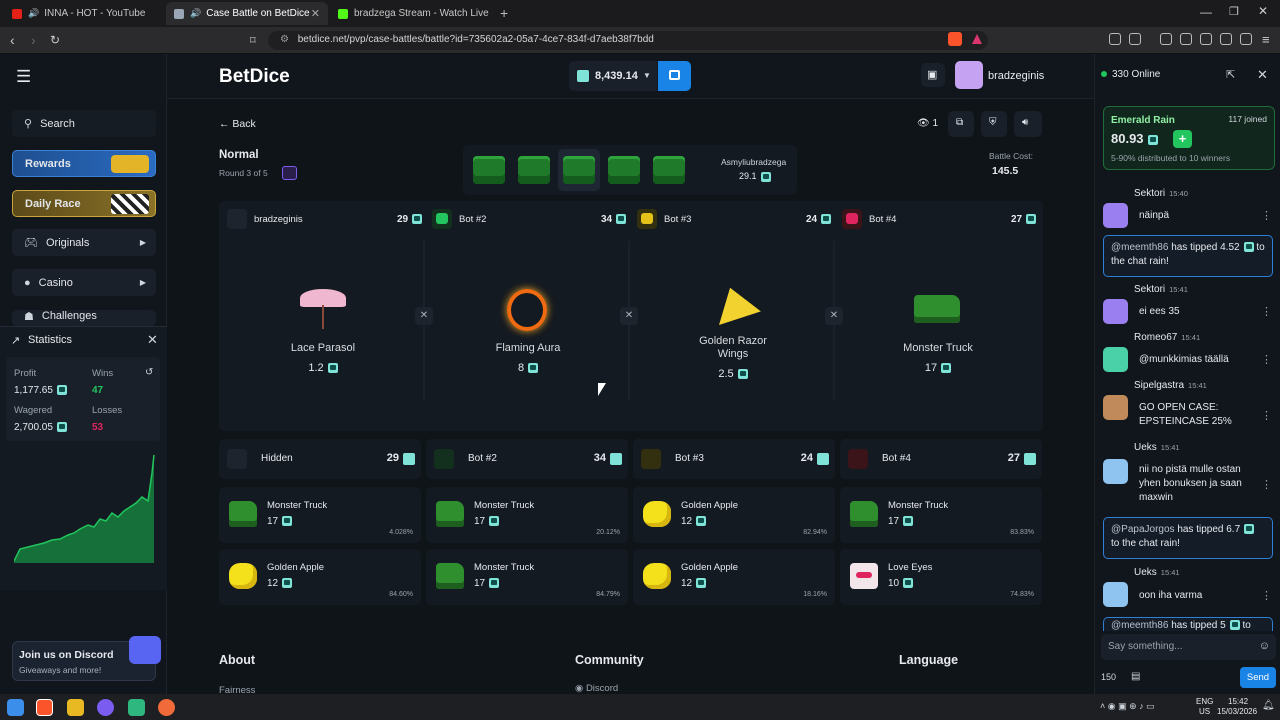 The height and width of the screenshot is (720, 1280). Describe the element at coordinates (933, 75) in the screenshot. I see `gift-button: ▣` at that location.